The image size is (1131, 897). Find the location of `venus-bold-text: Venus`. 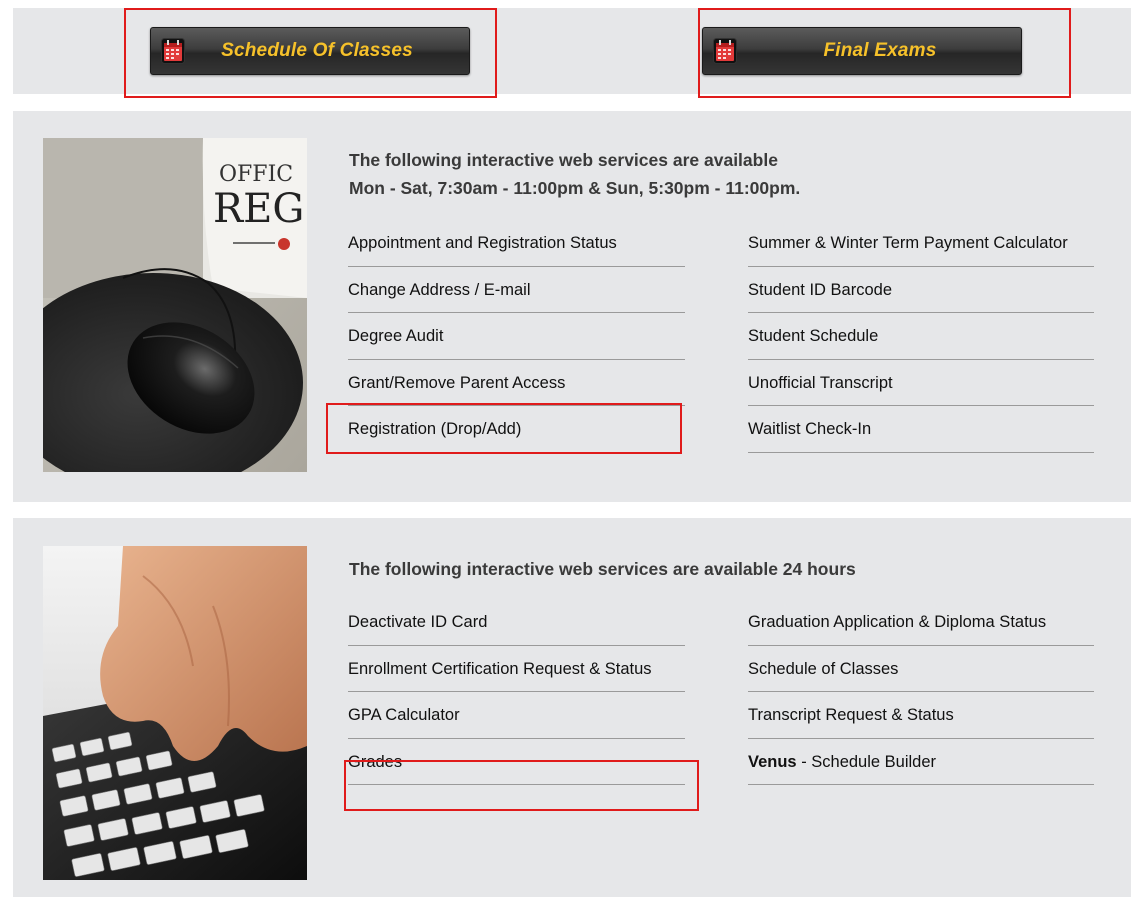

venus-bold-text: Venus is located at coordinates (772, 761).